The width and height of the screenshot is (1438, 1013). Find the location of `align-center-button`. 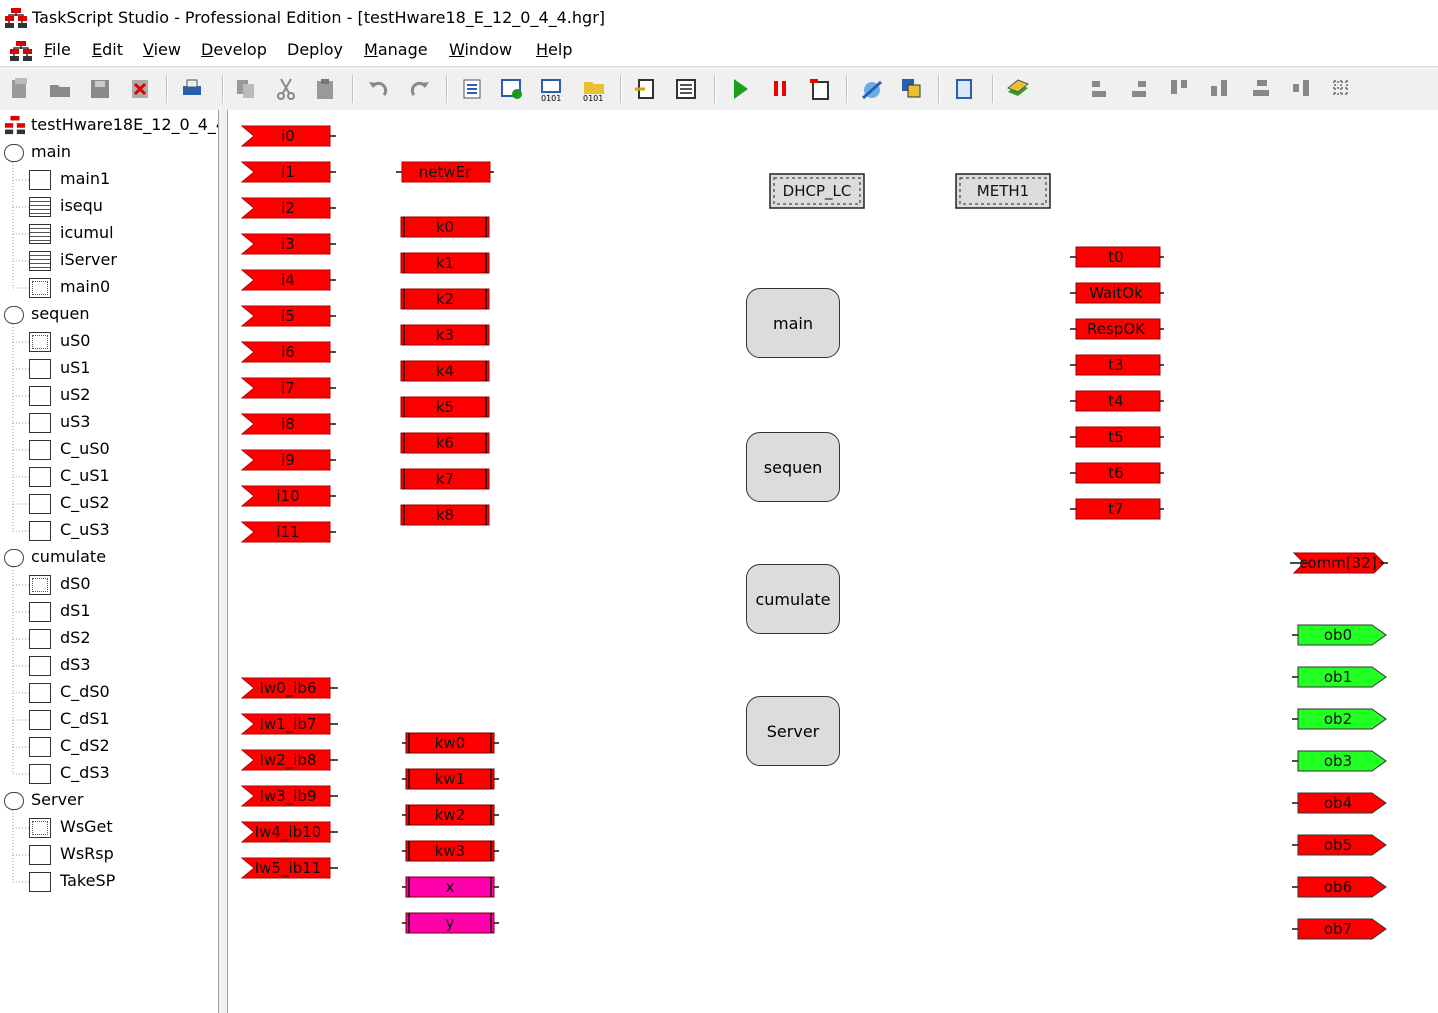

align-center-button is located at coordinates (1220, 89).